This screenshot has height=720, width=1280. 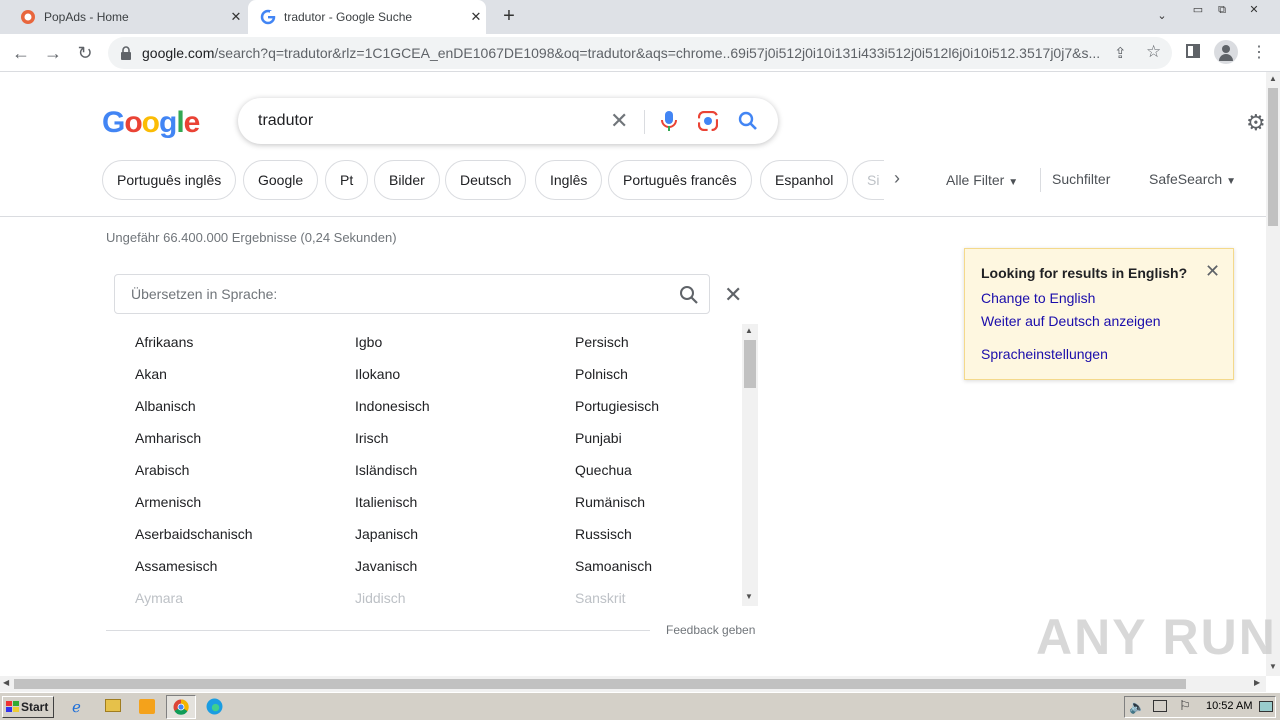 What do you see at coordinates (1160, 706) in the screenshot?
I see `network-icon` at bounding box center [1160, 706].